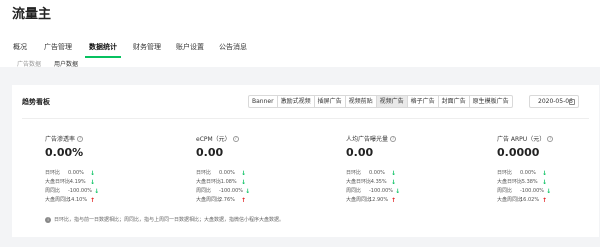  Describe the element at coordinates (530, 200) in the screenshot. I see `stat-value: 16.02%` at that location.